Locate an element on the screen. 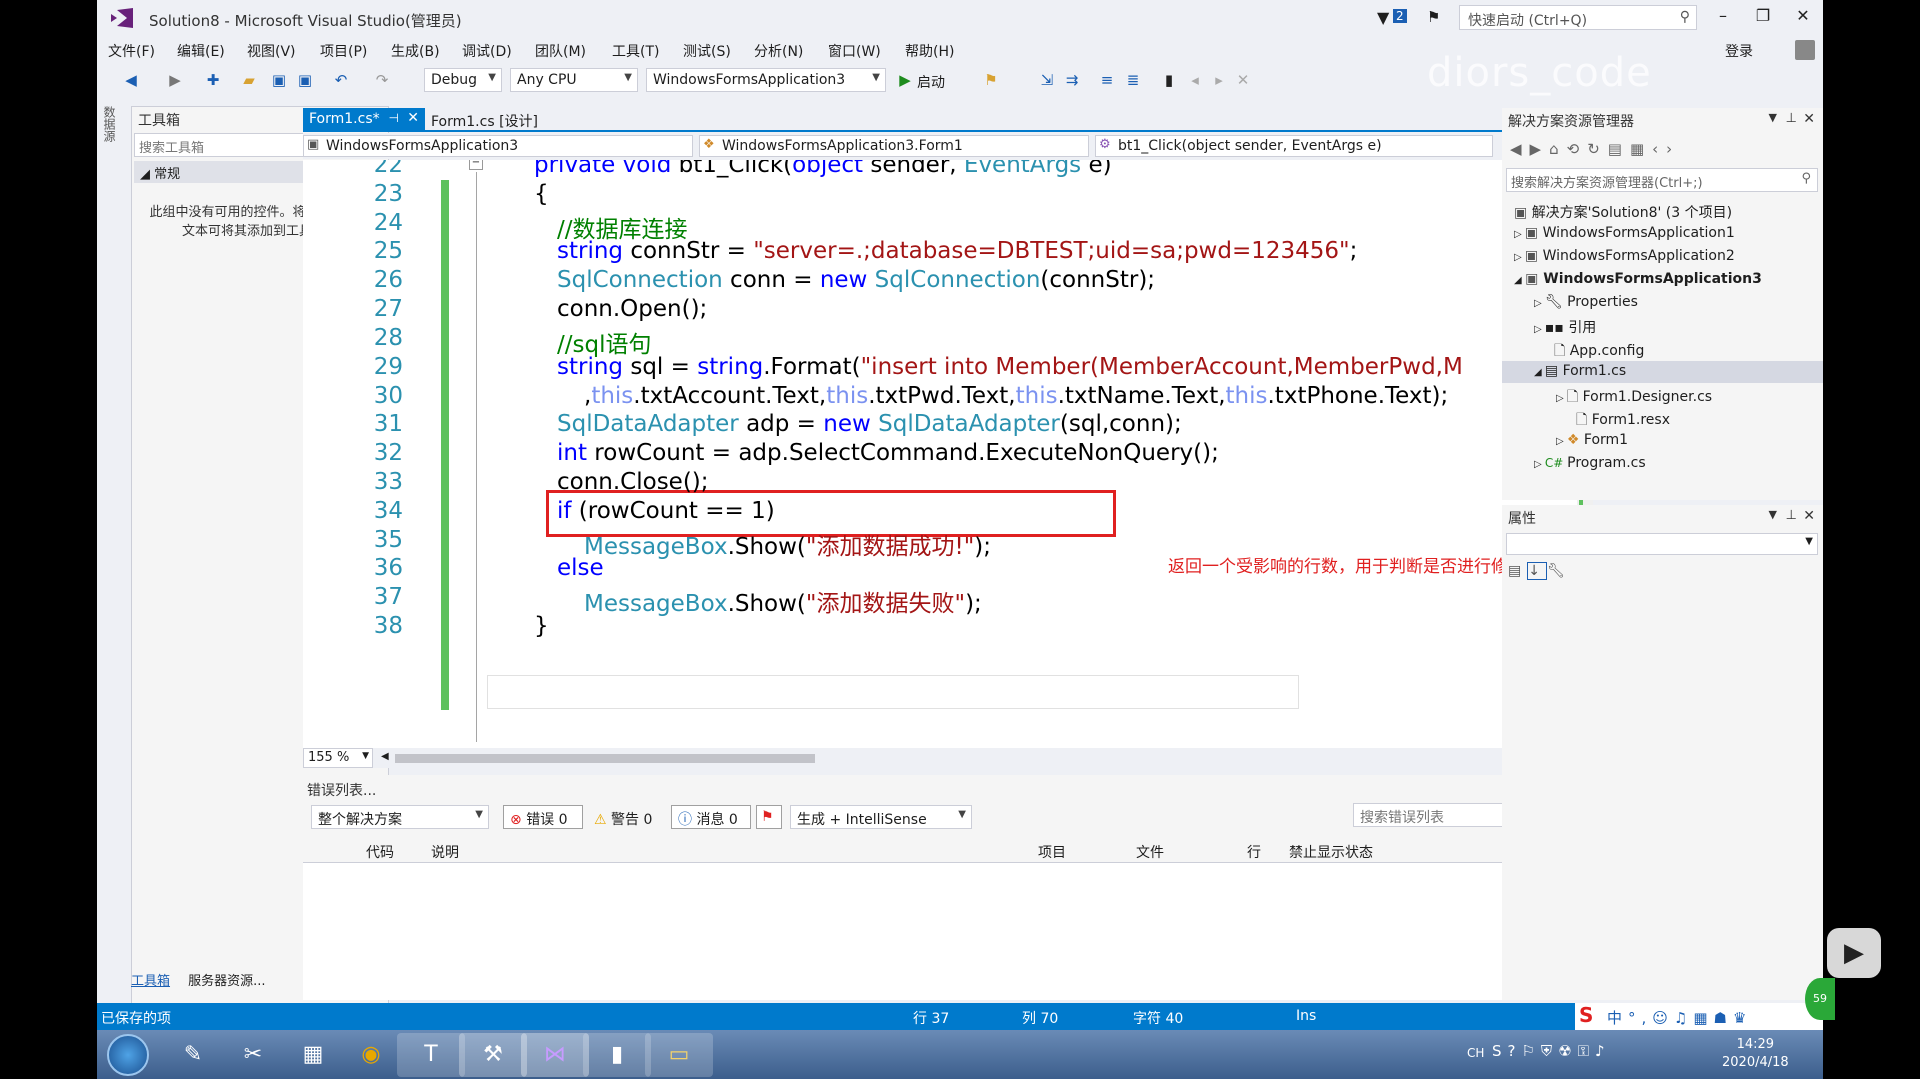 This screenshot has width=1920, height=1079. video-play-icon: ▶ is located at coordinates (1854, 953).